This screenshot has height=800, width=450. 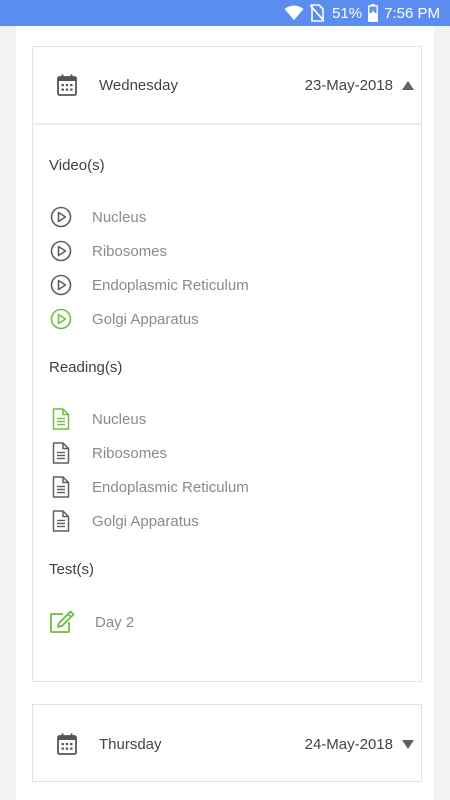 What do you see at coordinates (347, 13) in the screenshot?
I see `battery-percent: 51%` at bounding box center [347, 13].